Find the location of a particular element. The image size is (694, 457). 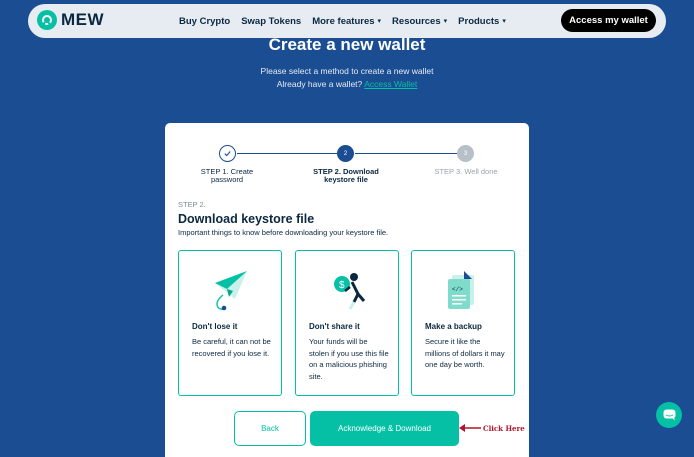

mew-logo-icon is located at coordinates (47, 20).